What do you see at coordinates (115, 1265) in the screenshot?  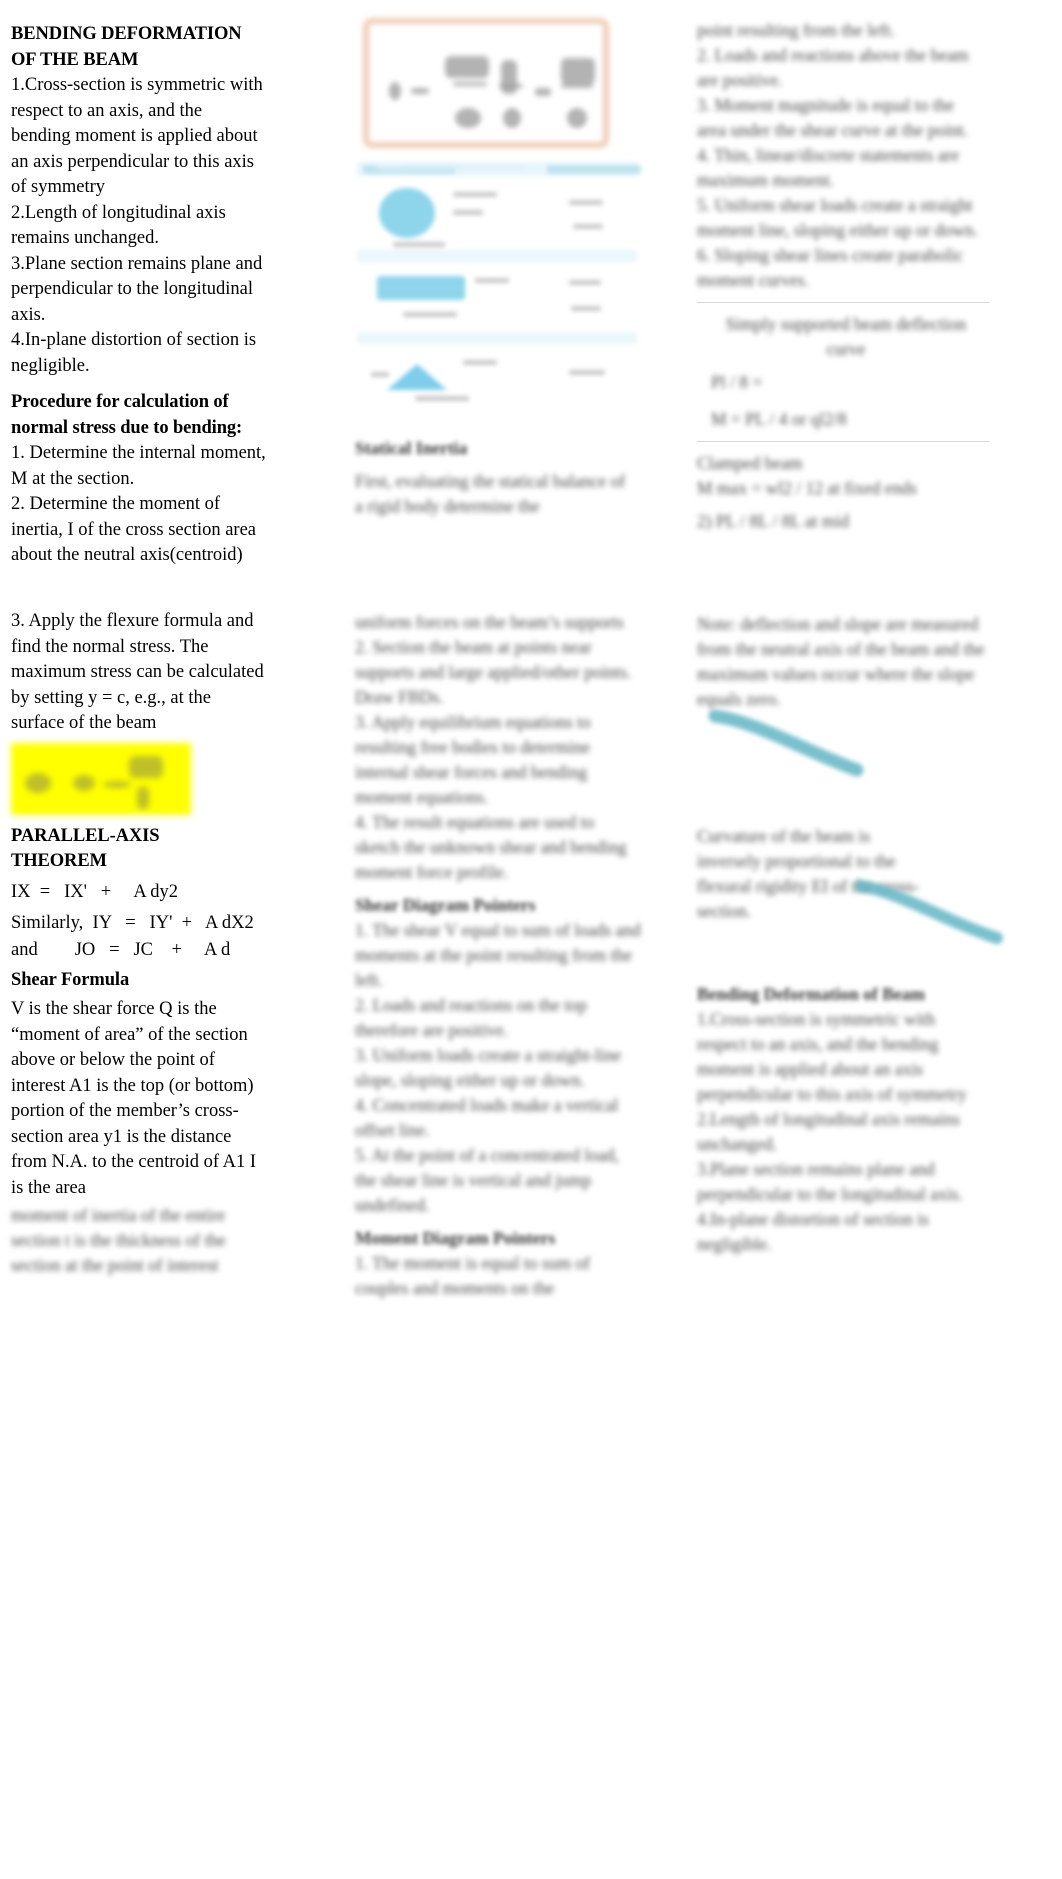 I see `shear-blurred-line-3: section at the point of interest` at bounding box center [115, 1265].